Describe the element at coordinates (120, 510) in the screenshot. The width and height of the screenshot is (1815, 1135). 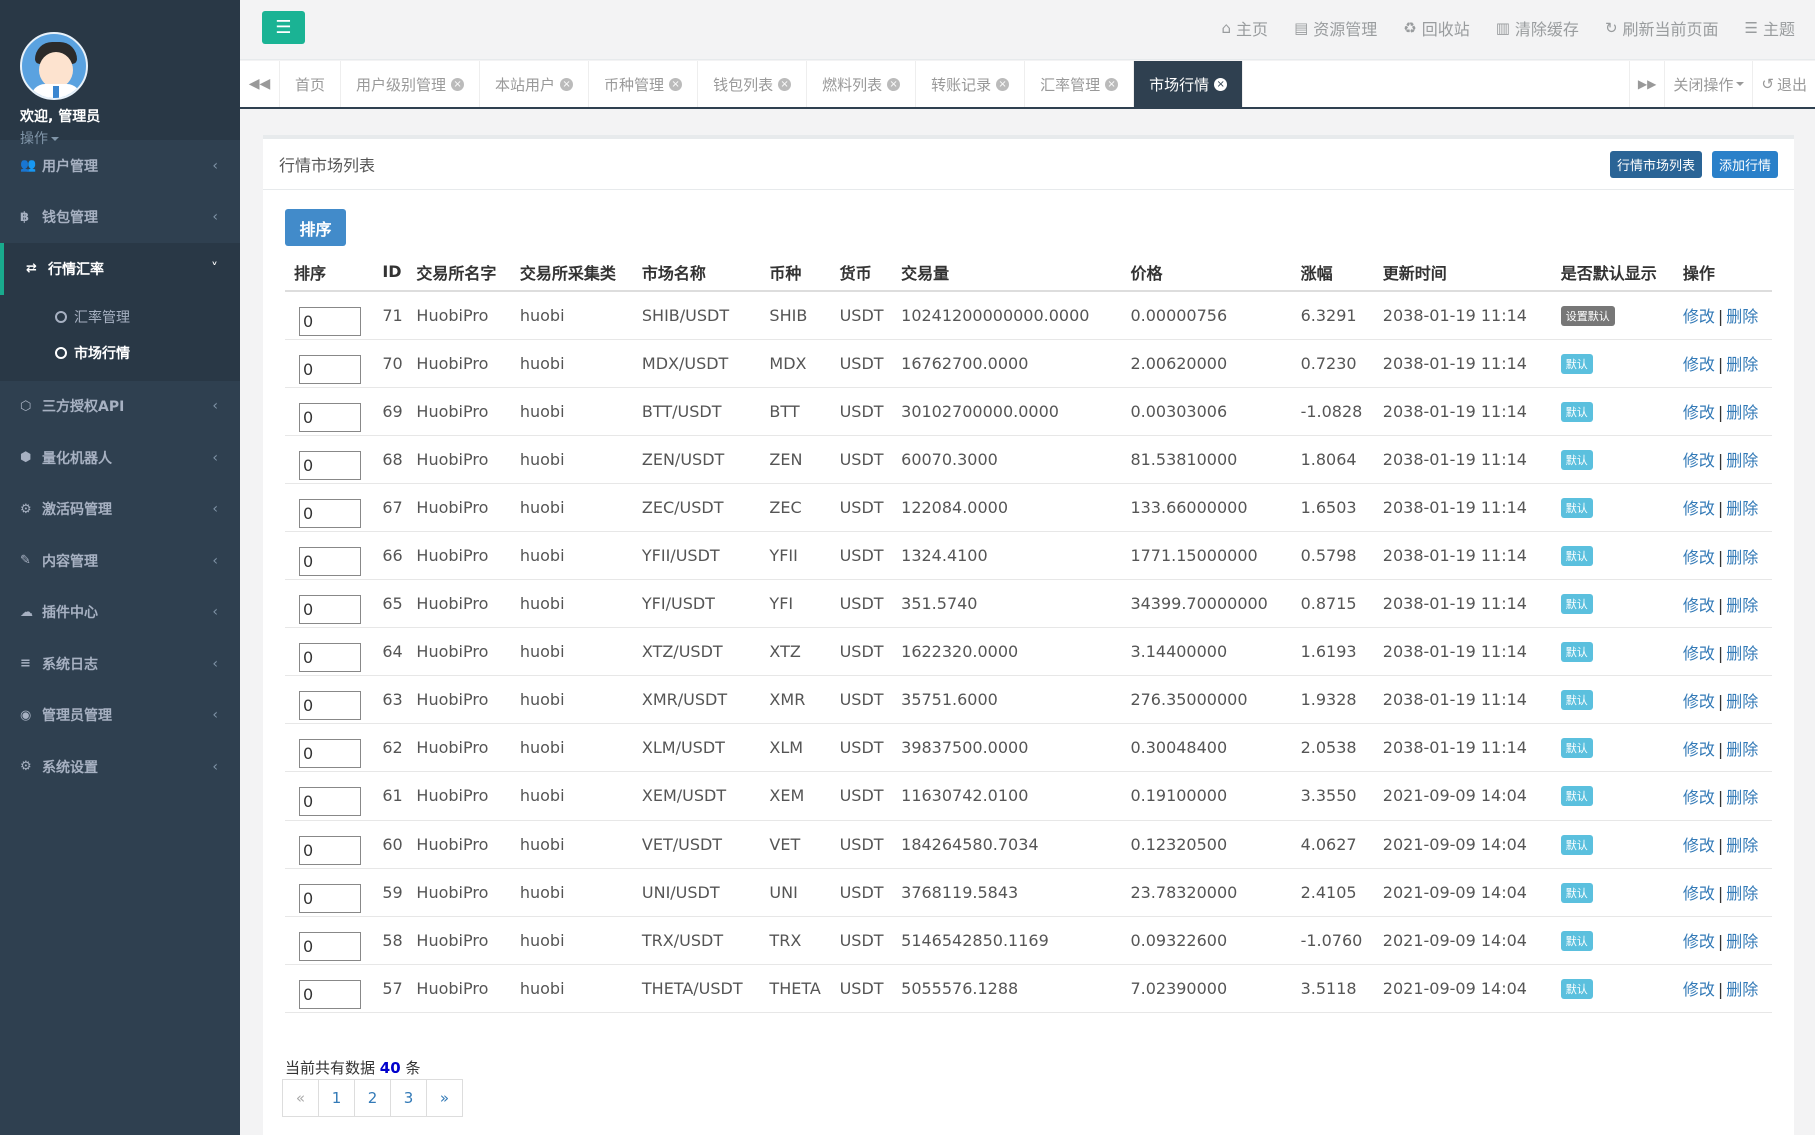
I see `sidebar-item-5: ⚙ 激活码管理 ‹` at that location.